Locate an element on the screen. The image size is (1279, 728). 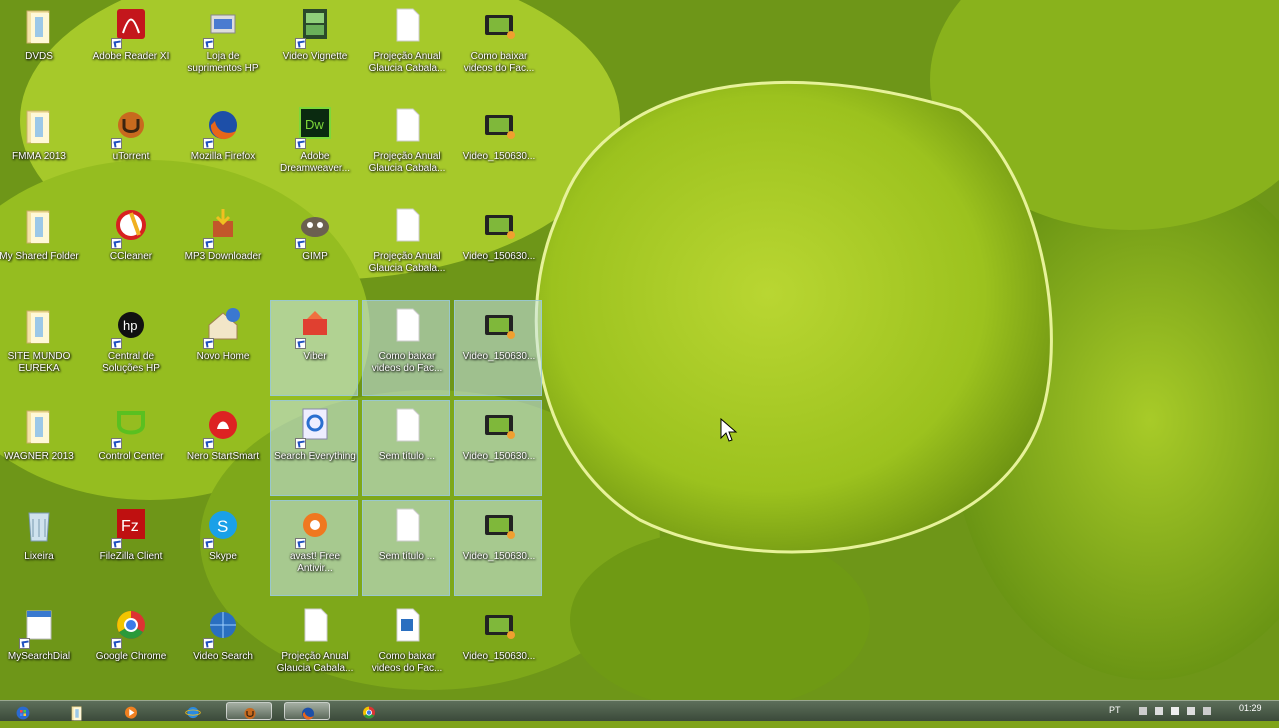
desktop-icon: CCleaner is located at coordinates (130, 248).